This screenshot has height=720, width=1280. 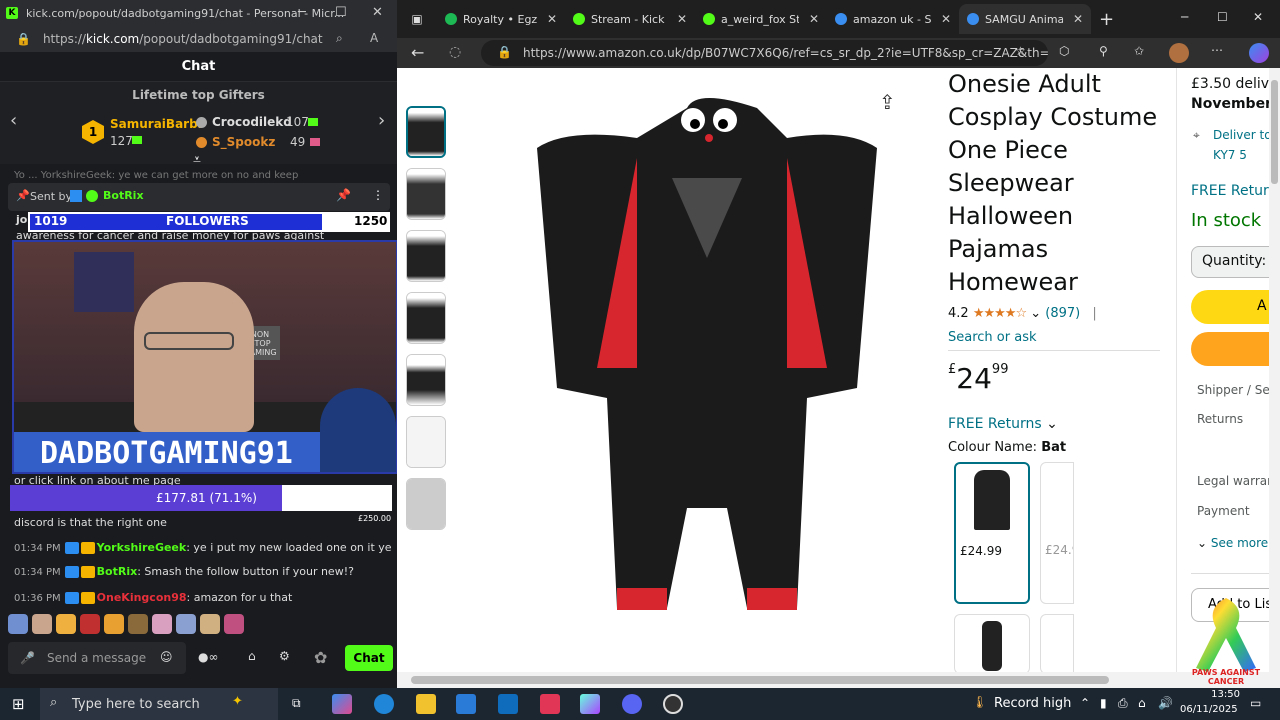 What do you see at coordinates (417, 52) in the screenshot?
I see `back-icon: ←` at bounding box center [417, 52].